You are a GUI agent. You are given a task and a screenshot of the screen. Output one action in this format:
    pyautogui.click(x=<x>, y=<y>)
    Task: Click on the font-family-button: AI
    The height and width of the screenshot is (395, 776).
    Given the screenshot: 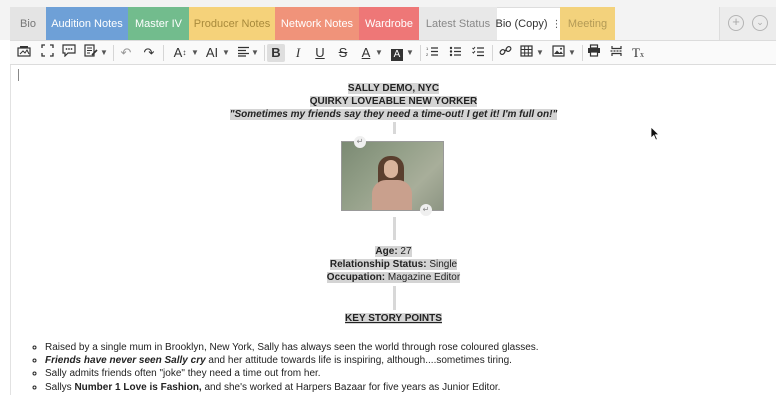 What is the action you would take?
    pyautogui.click(x=212, y=53)
    